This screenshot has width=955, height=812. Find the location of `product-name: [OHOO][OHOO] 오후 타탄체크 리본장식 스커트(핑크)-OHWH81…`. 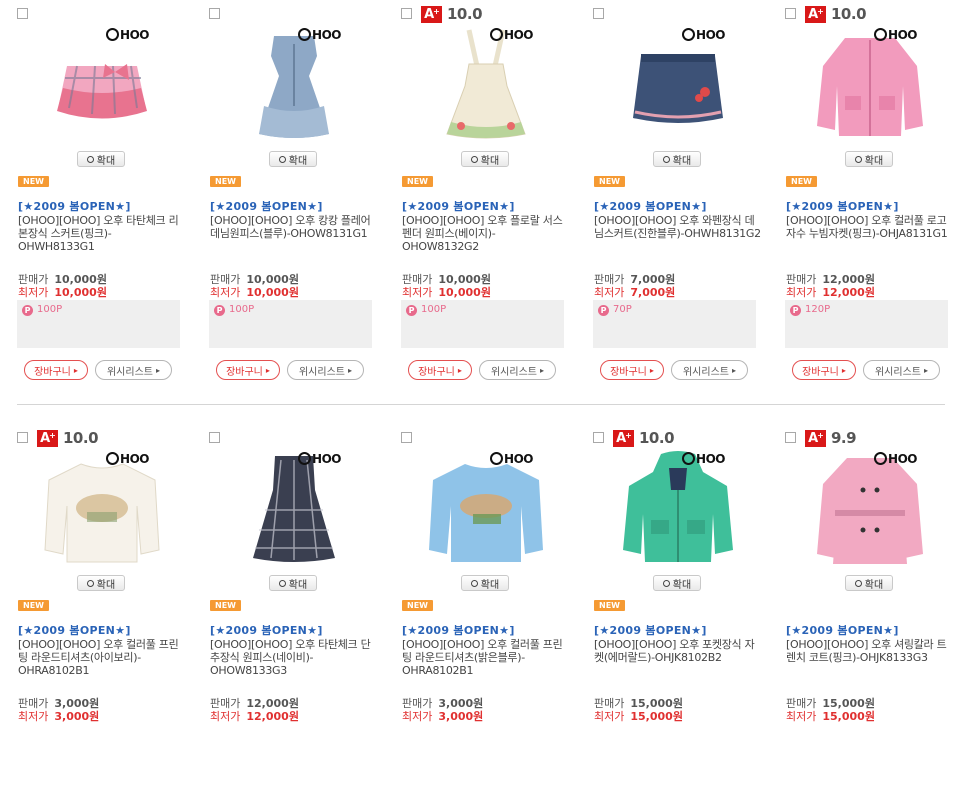

product-name: [OHOO][OHOO] 오후 타탄체크 리본장식 스커트(핑크)-OHWH81… is located at coordinates (102, 233).